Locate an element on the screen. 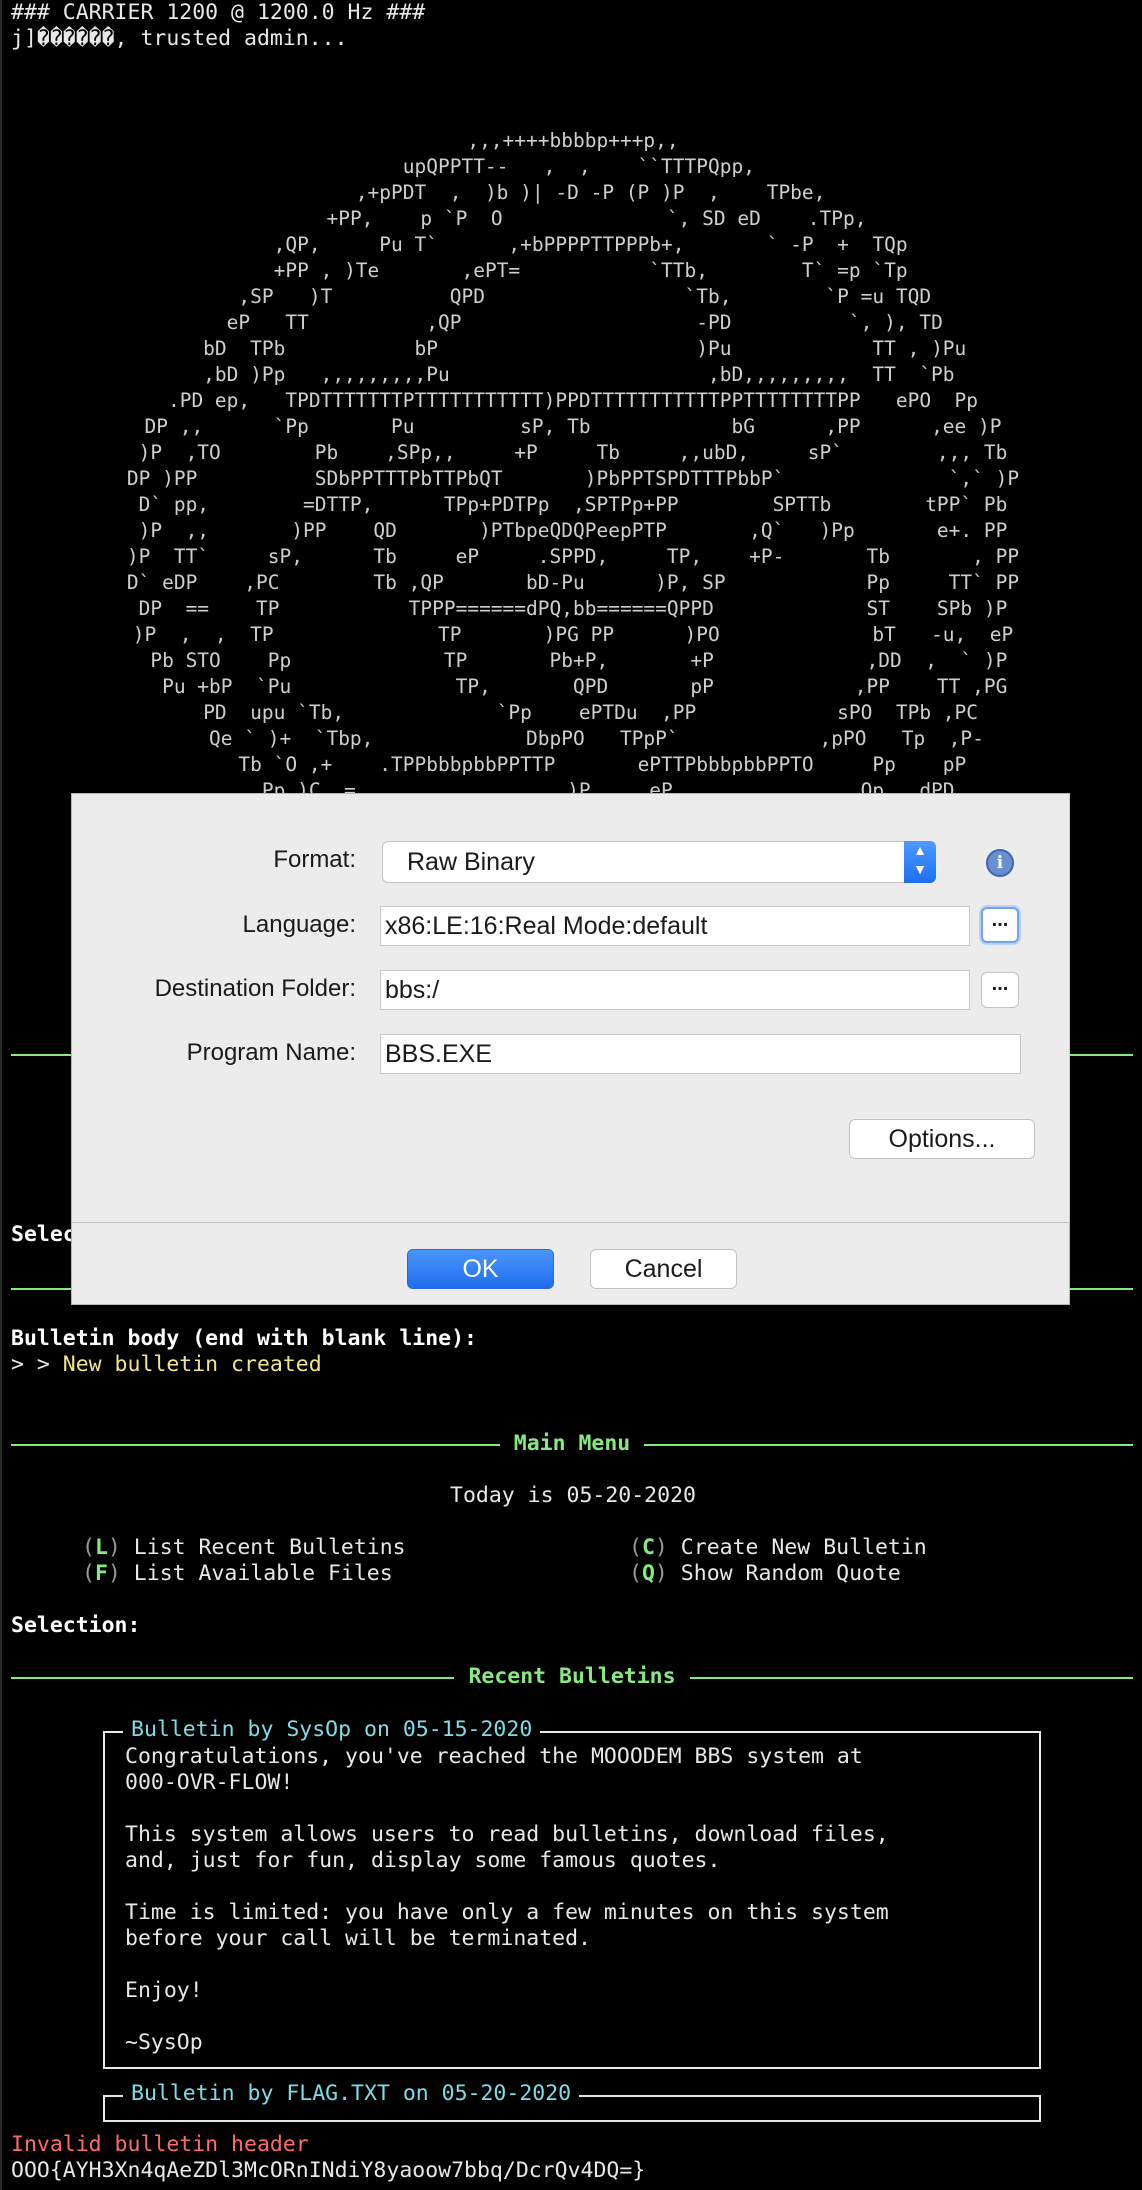 This screenshot has width=1142, height=2190. language-label: Language: is located at coordinates (299, 924).